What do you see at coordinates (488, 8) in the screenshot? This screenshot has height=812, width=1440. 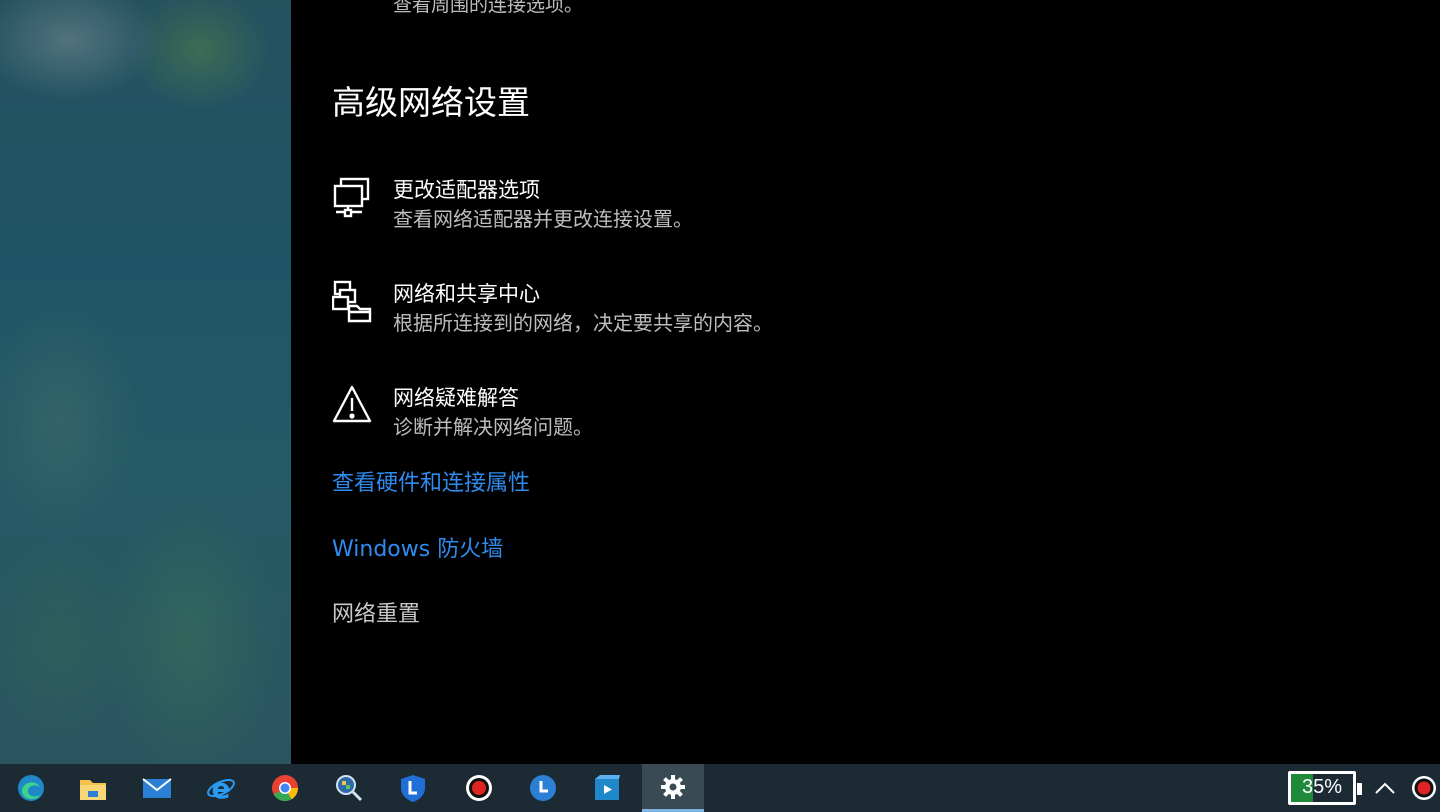 I see `entry-description: 查看周围的连接选项。` at bounding box center [488, 8].